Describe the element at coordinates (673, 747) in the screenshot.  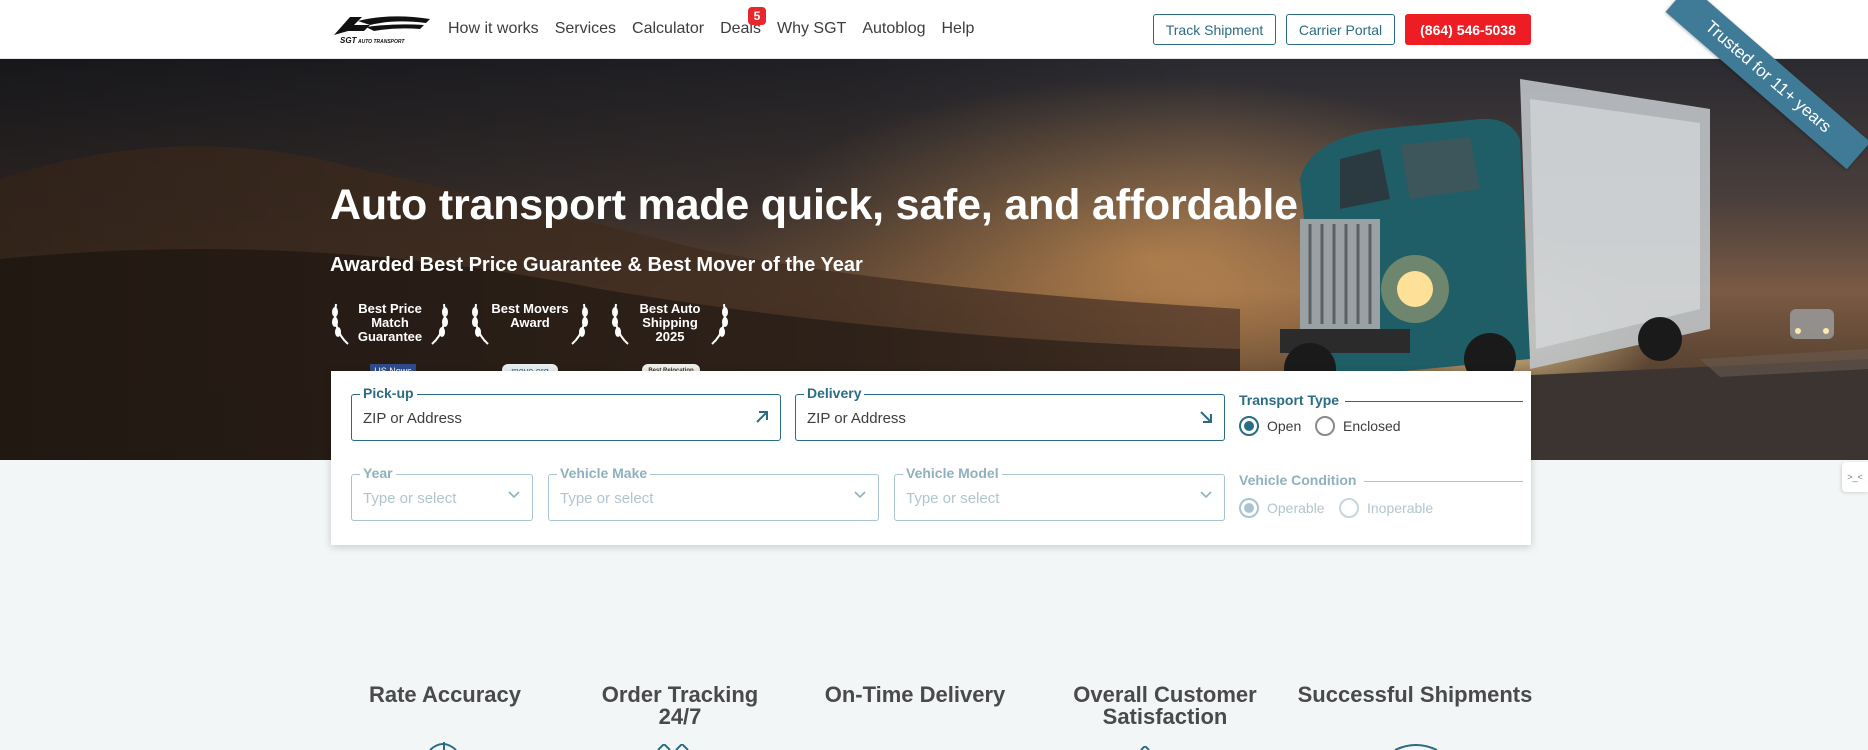
I see `order-tracking-icon` at that location.